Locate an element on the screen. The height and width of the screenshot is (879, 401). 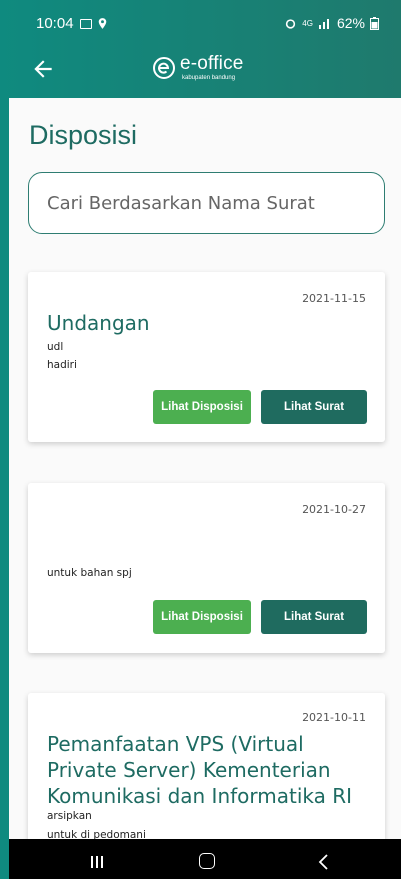
status-time: 10:04 is located at coordinates (55, 23).